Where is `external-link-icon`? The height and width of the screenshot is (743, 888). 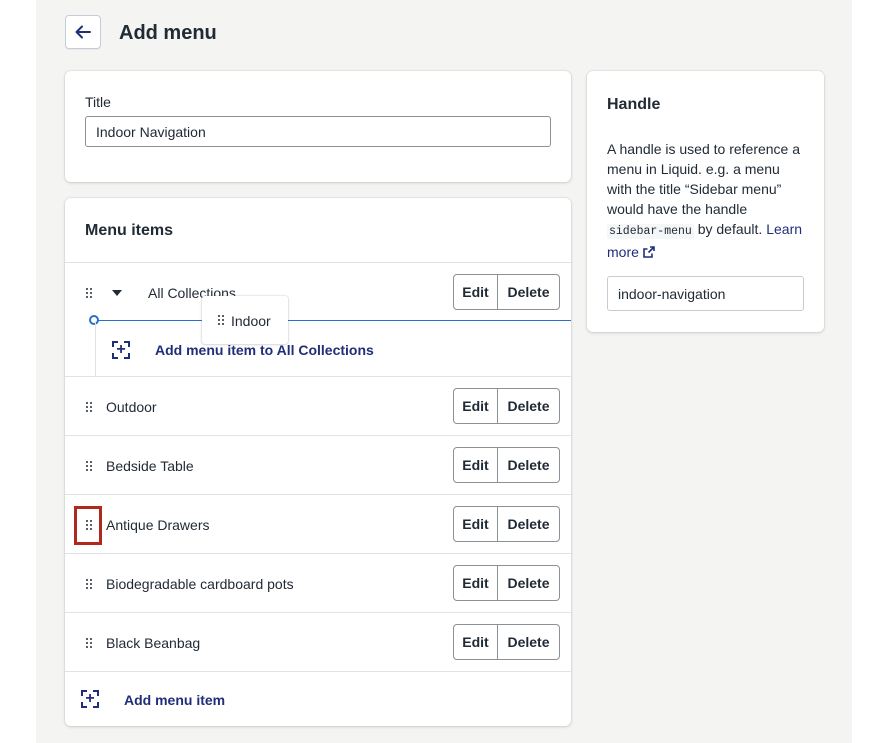 external-link-icon is located at coordinates (648, 252).